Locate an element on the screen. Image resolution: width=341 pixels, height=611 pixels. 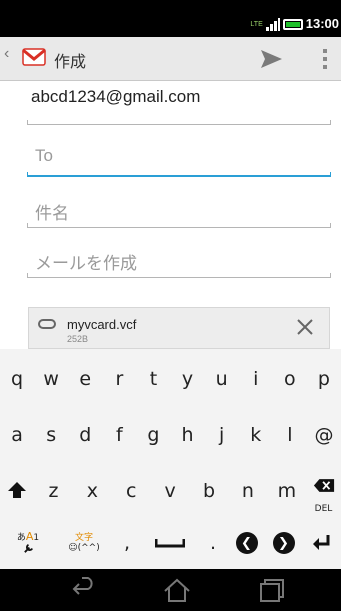
key-a: a is located at coordinates (17, 435).